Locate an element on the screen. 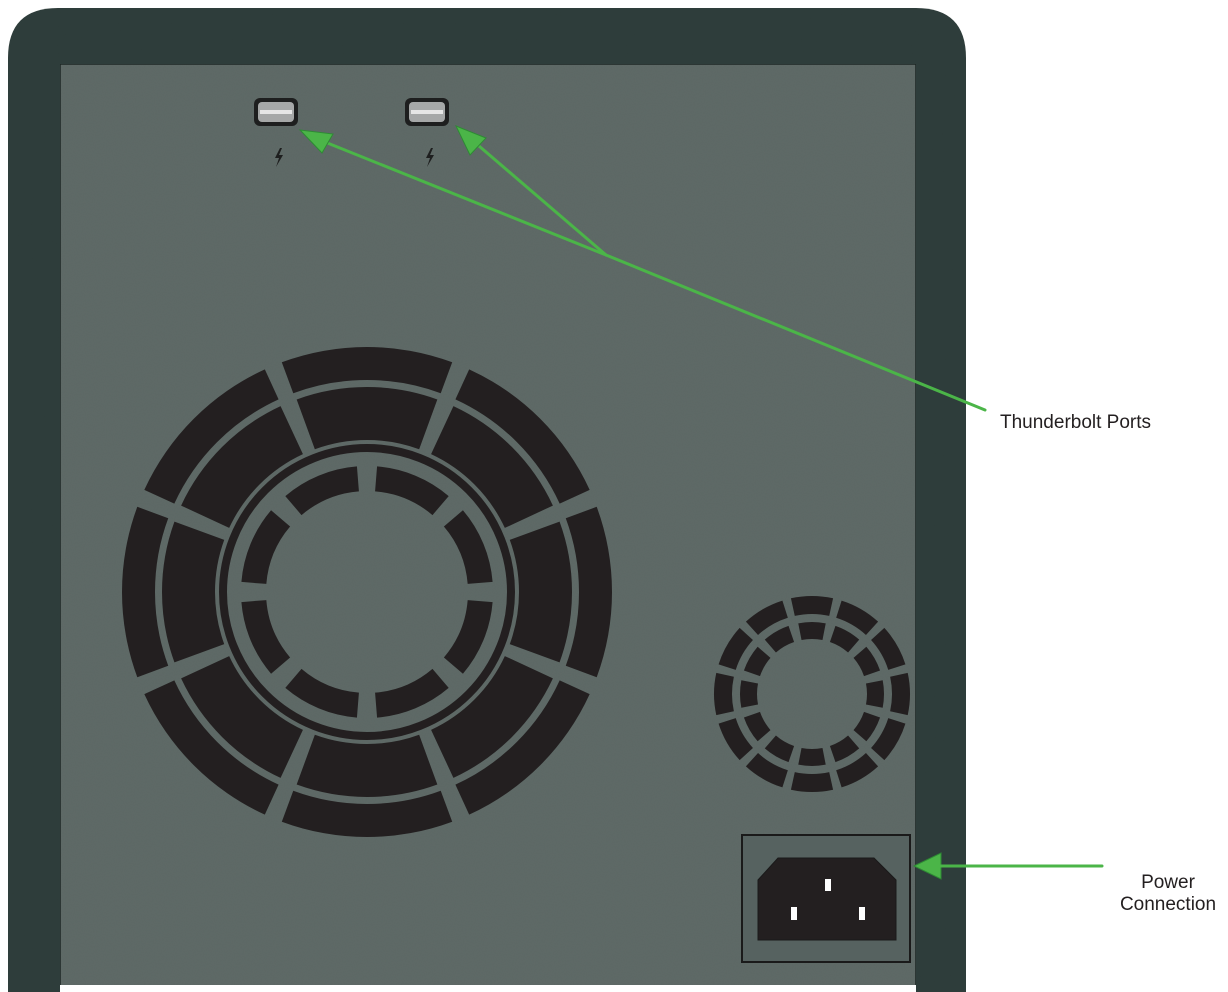  thunderbolt-ports-label: Thunderbolt Ports is located at coordinates (1076, 422).